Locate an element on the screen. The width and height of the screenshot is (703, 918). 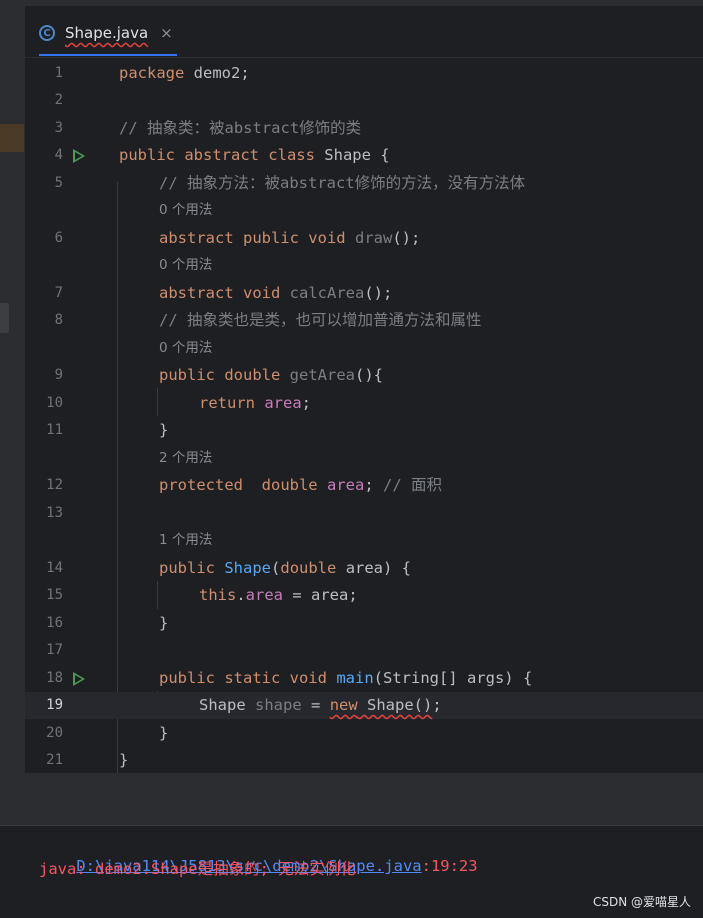
comment: // 抽象方法：被abstract修饰的方法，没有方法体 is located at coordinates (342, 183).